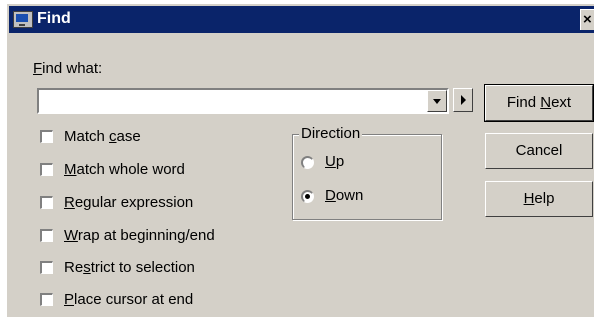 This screenshot has height=317, width=594. Describe the element at coordinates (587, 19) in the screenshot. I see `close-button: ×` at that location.